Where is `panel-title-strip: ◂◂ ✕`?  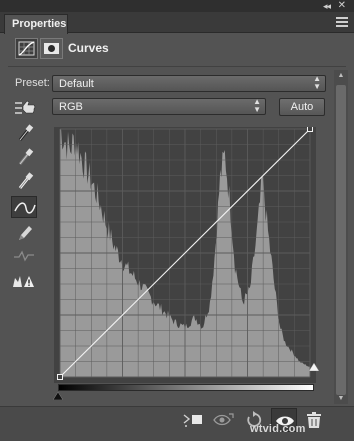 panel-title-strip: ◂◂ ✕ is located at coordinates (177, 6).